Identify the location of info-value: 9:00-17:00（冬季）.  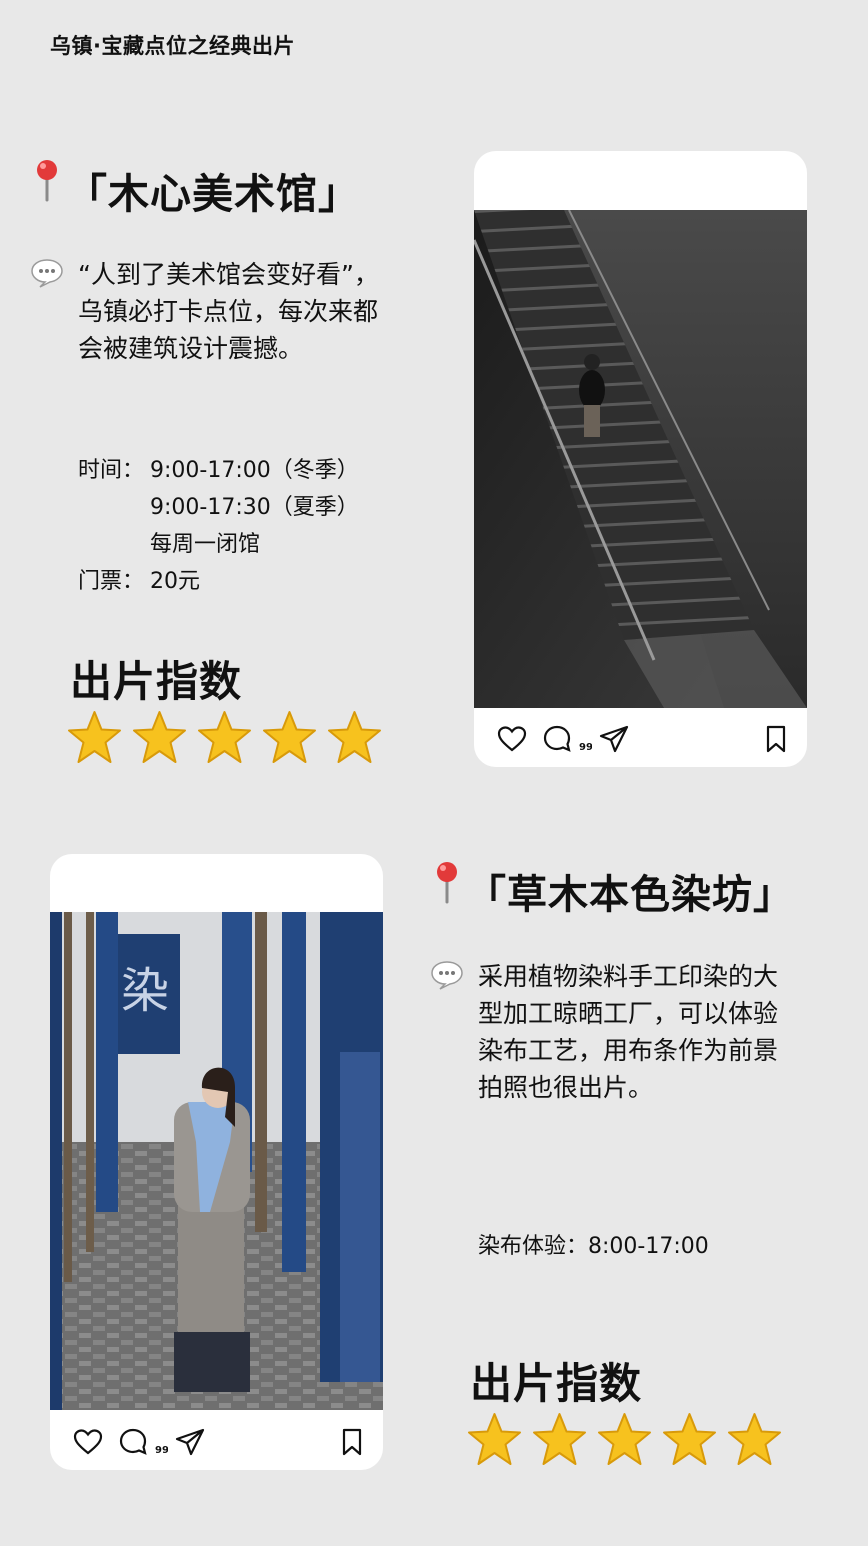
(254, 470).